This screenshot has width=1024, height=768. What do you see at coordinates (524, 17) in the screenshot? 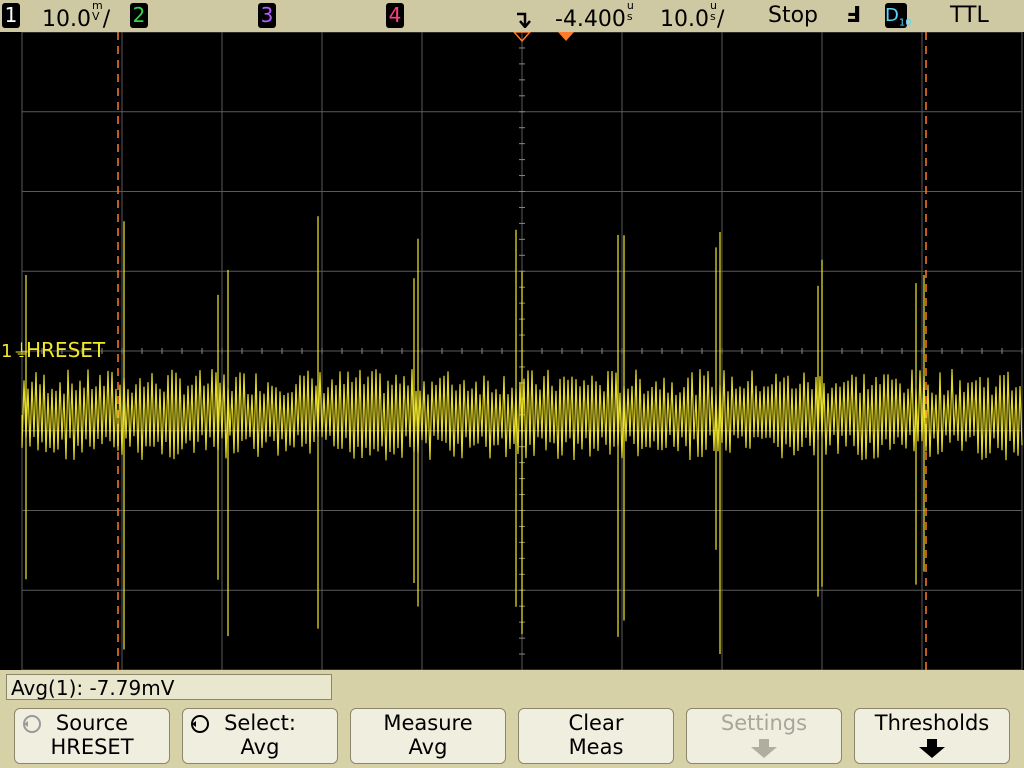
I see `trigger-position-icon` at bounding box center [524, 17].